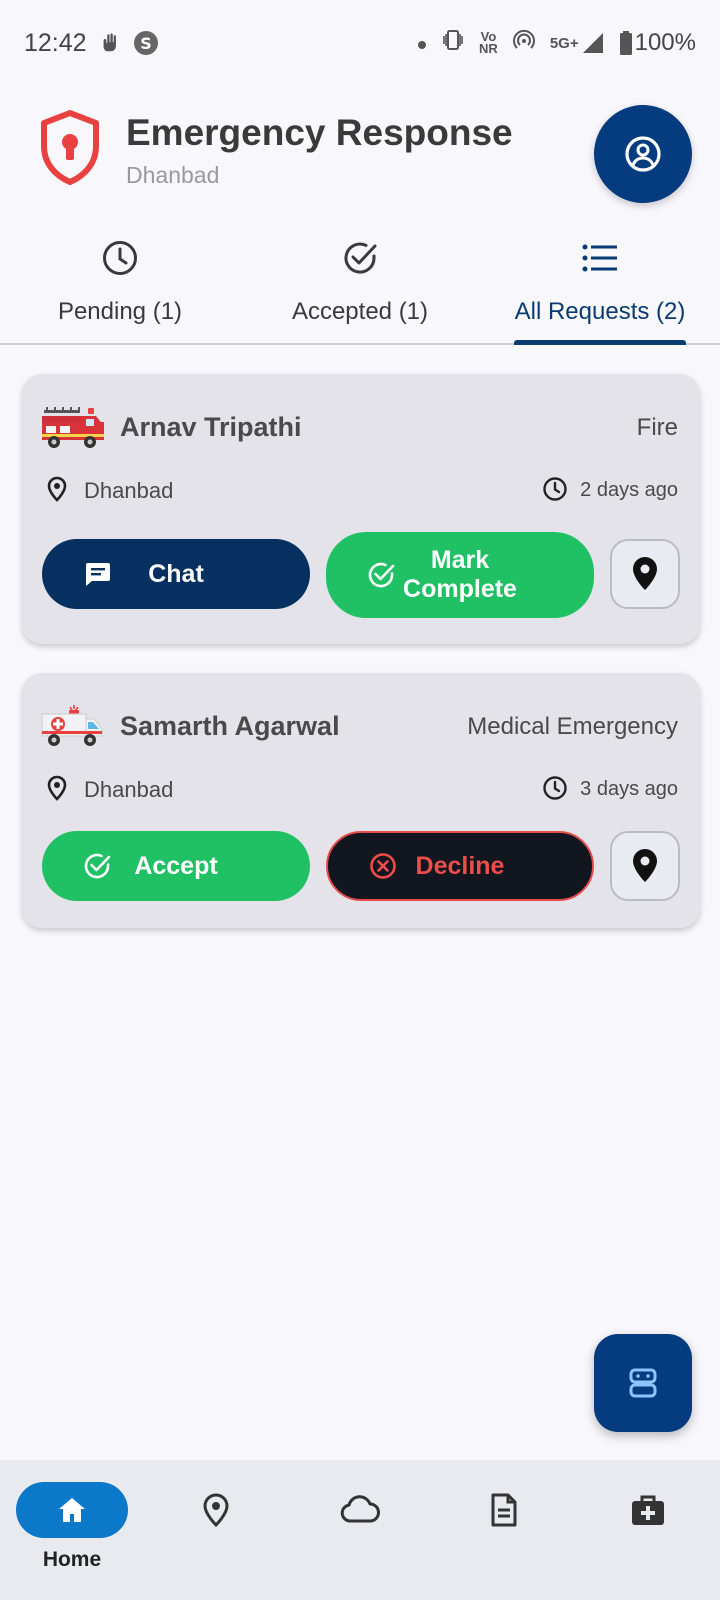 The image size is (720, 1600). I want to click on volte-icon: Vo NR, so click(488, 43).